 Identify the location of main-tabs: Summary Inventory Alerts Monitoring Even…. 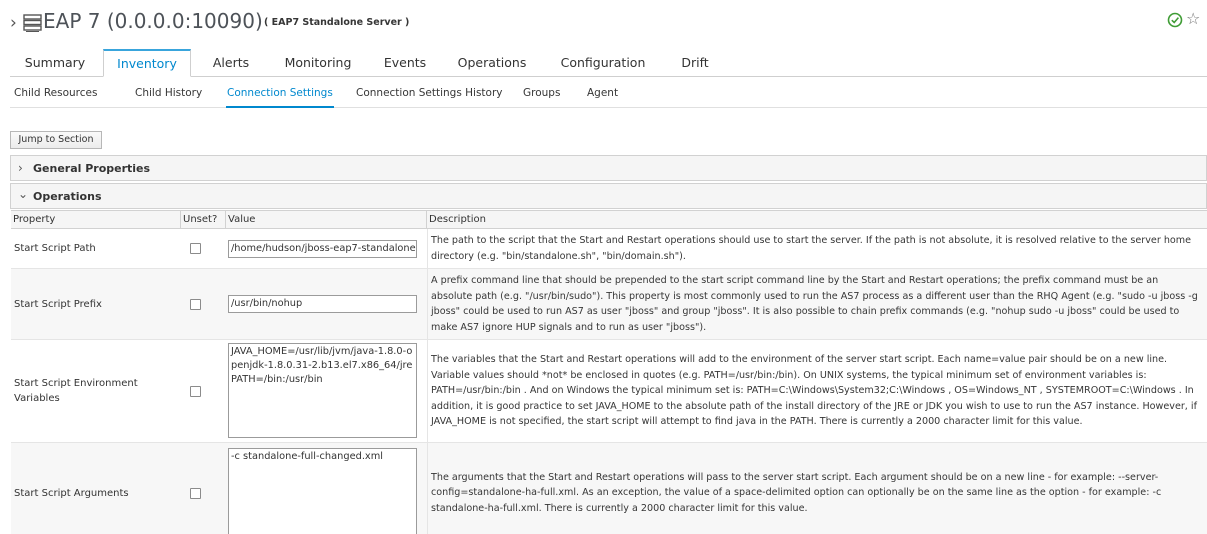
(608, 63).